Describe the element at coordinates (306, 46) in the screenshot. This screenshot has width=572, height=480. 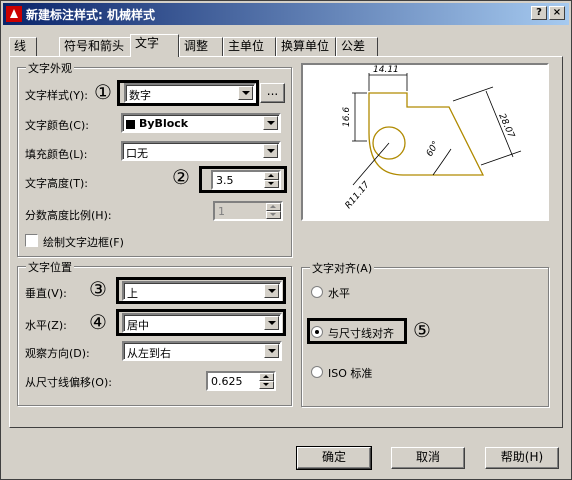
I see `tab-alternate-units: 换算单位` at that location.